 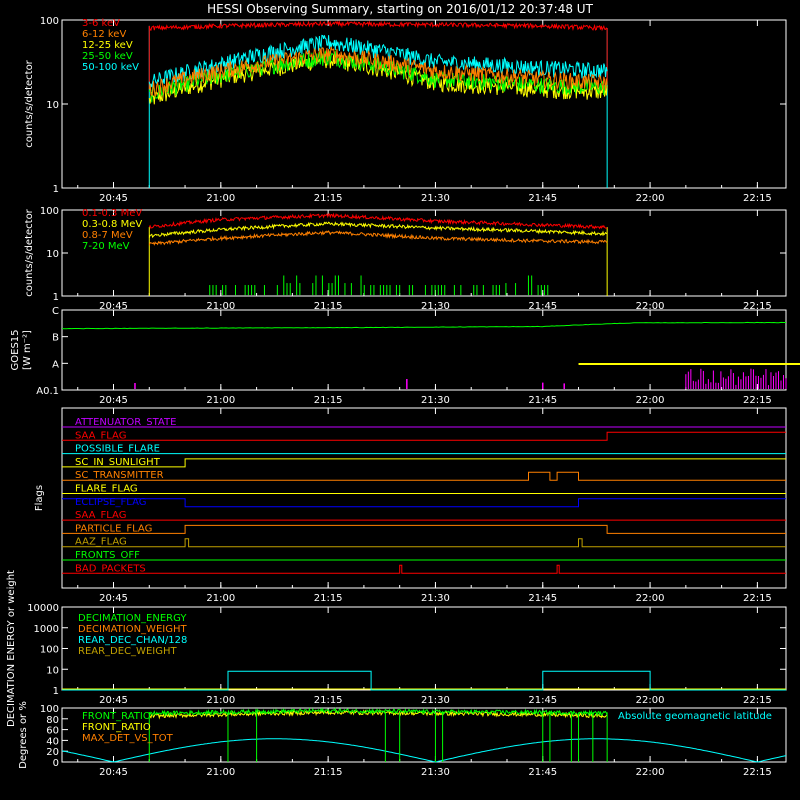 I want to click on panel-ratios-ytick-label: 80, so click(x=52, y=720).